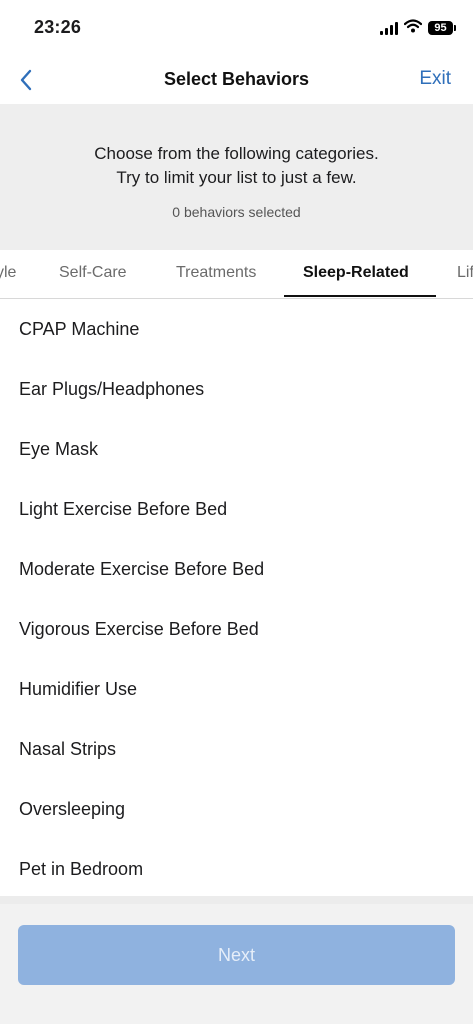 Image resolution: width=473 pixels, height=1024 pixels. Describe the element at coordinates (236, 869) in the screenshot. I see `behavior-item-pet-in-bedroom: Pet in Bedroom` at that location.